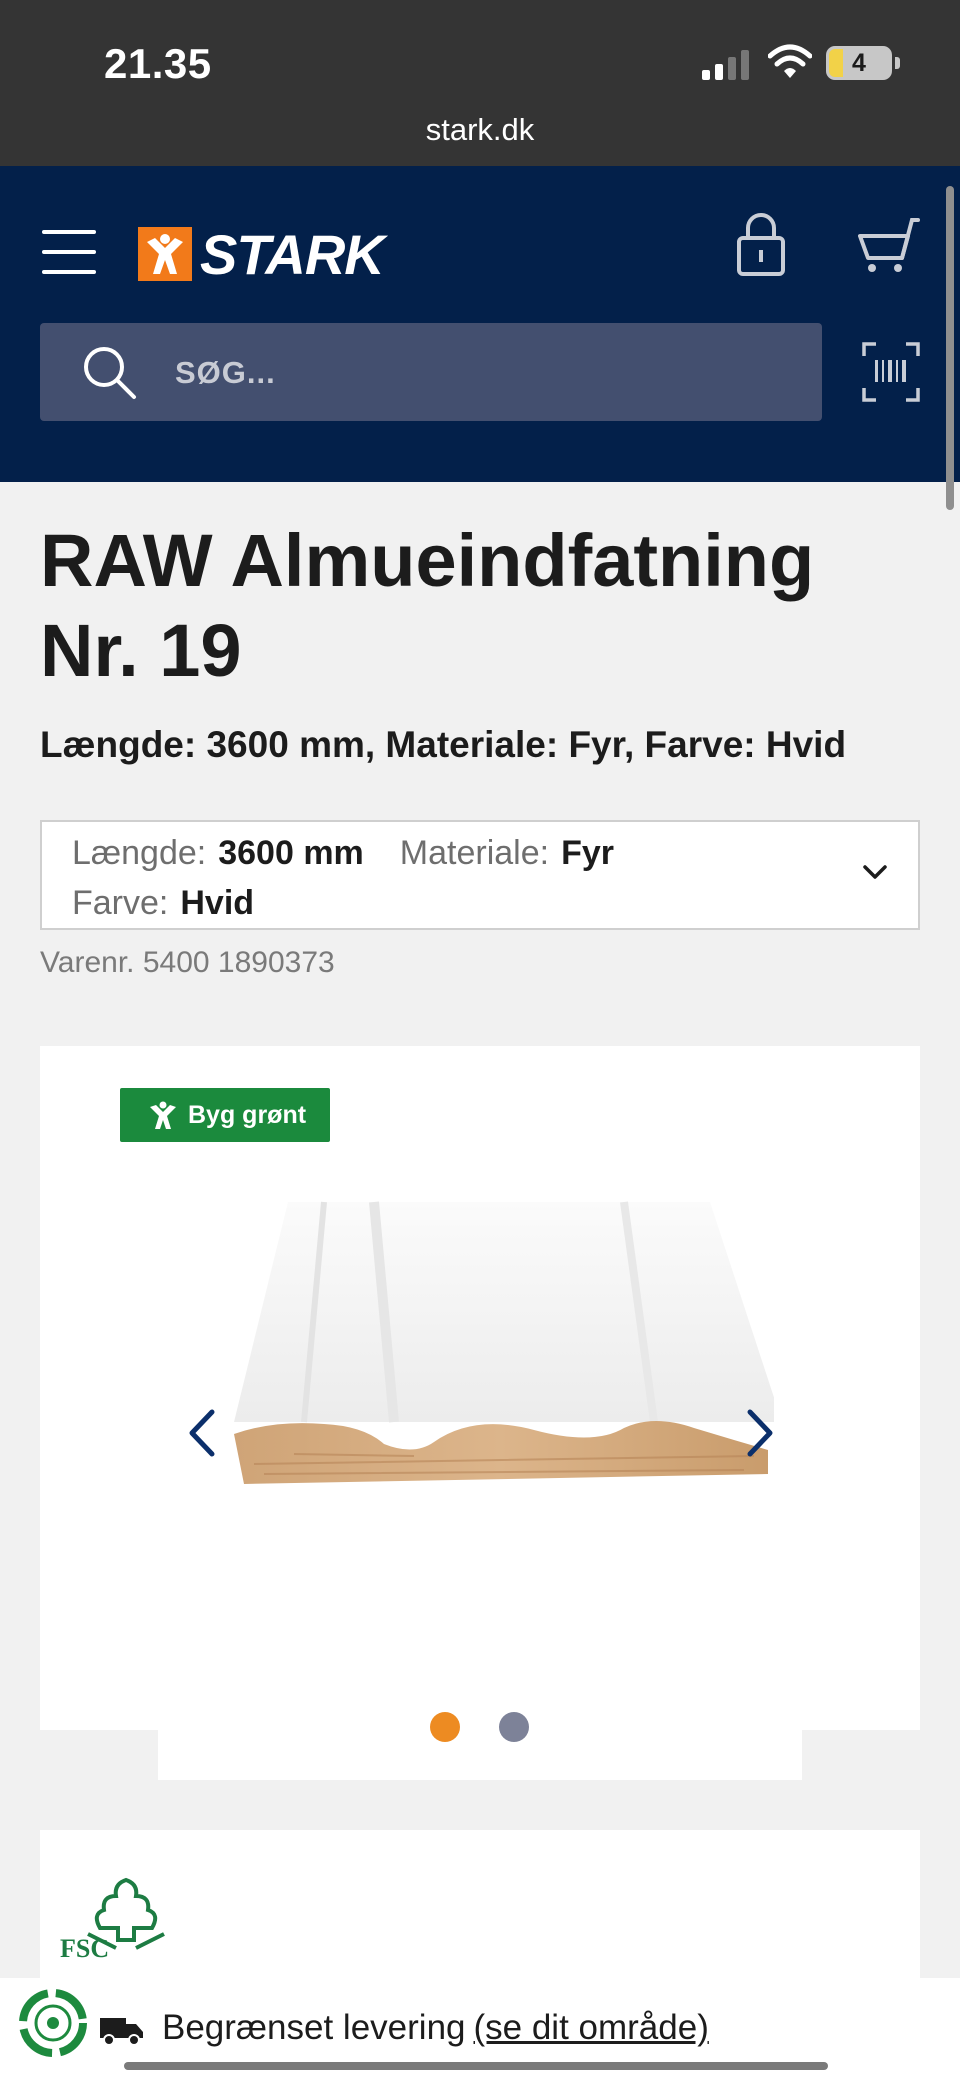 This screenshot has height=2078, width=960. What do you see at coordinates (165, 254) in the screenshot?
I see `logo-mark-icon` at bounding box center [165, 254].